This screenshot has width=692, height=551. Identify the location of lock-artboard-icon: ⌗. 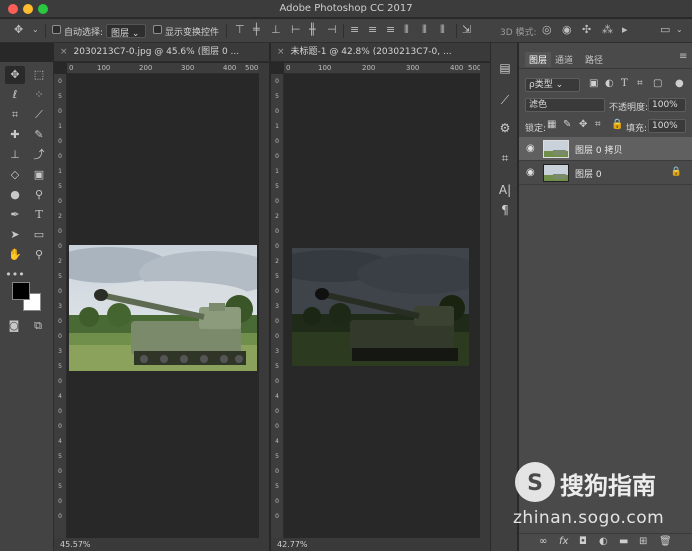
(598, 124).